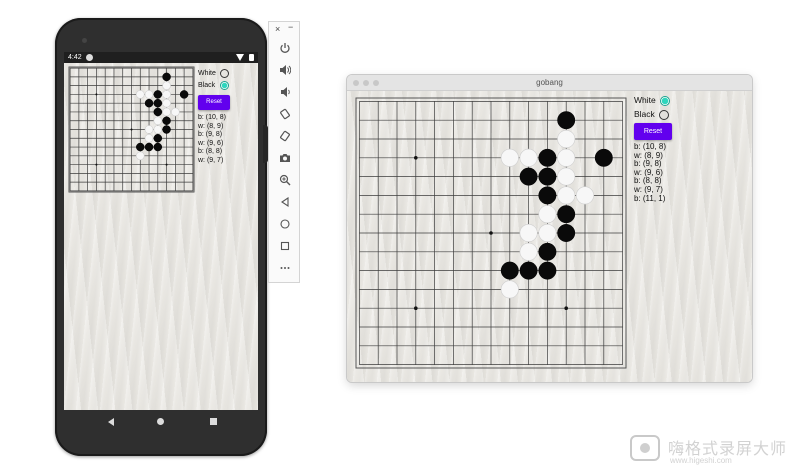 The height and width of the screenshot is (475, 800). Describe the element at coordinates (111, 422) in the screenshot. I see `nav-back-icon` at that location.